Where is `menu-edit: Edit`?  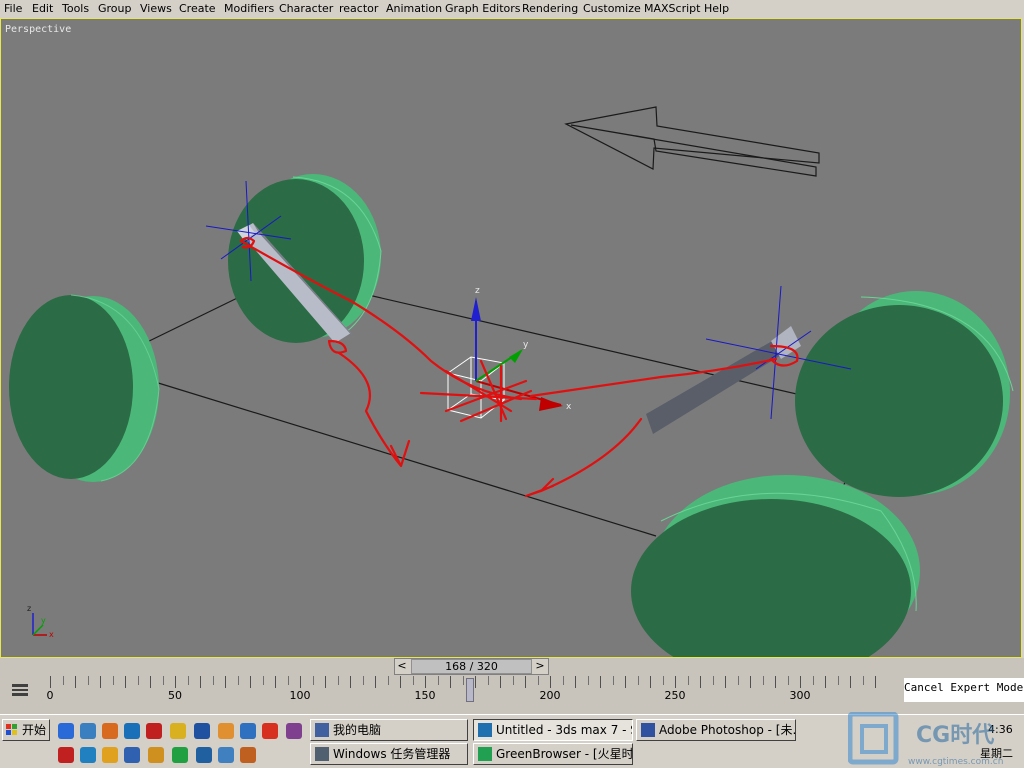 menu-edit: Edit is located at coordinates (42, 8).